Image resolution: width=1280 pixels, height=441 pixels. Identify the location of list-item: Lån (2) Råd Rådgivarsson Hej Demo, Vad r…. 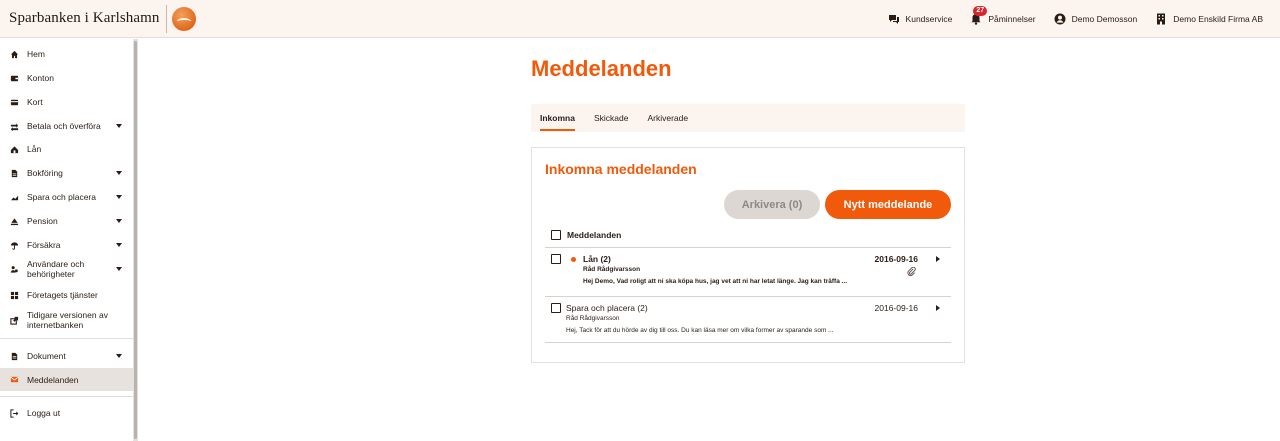
(751, 274).